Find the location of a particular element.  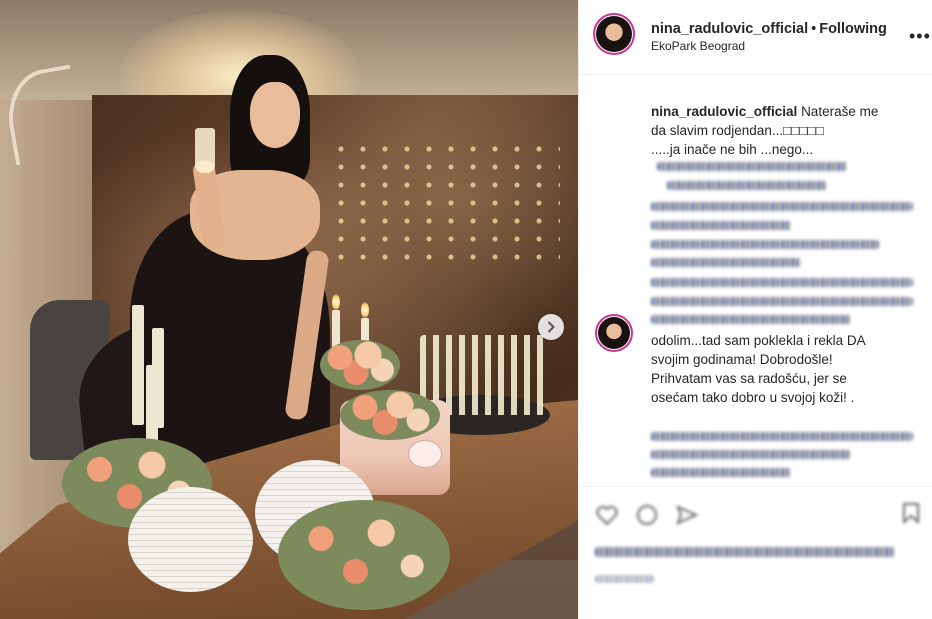

post-author: nina_radulovic_official • Following is located at coordinates (769, 29).